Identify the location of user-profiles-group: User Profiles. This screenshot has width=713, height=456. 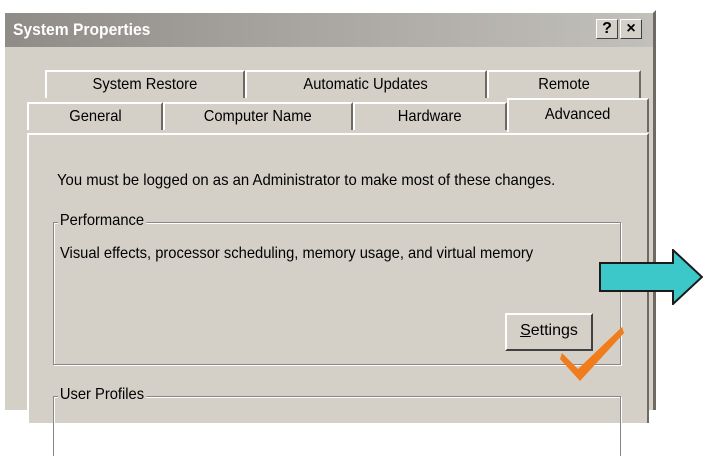
(337, 421).